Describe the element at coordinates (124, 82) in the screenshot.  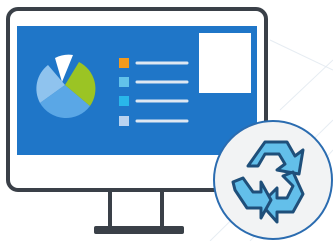
I see `legend-swatch-sky` at that location.